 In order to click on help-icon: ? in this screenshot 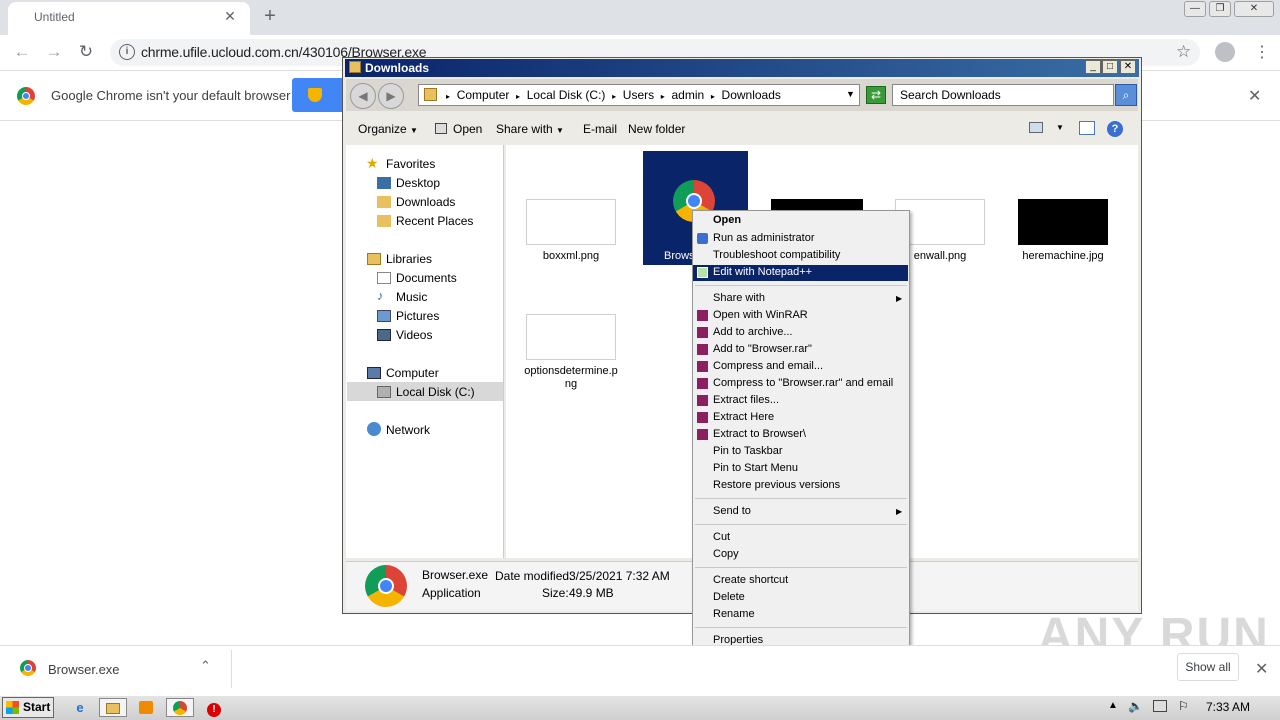, I will do `click(1115, 129)`.